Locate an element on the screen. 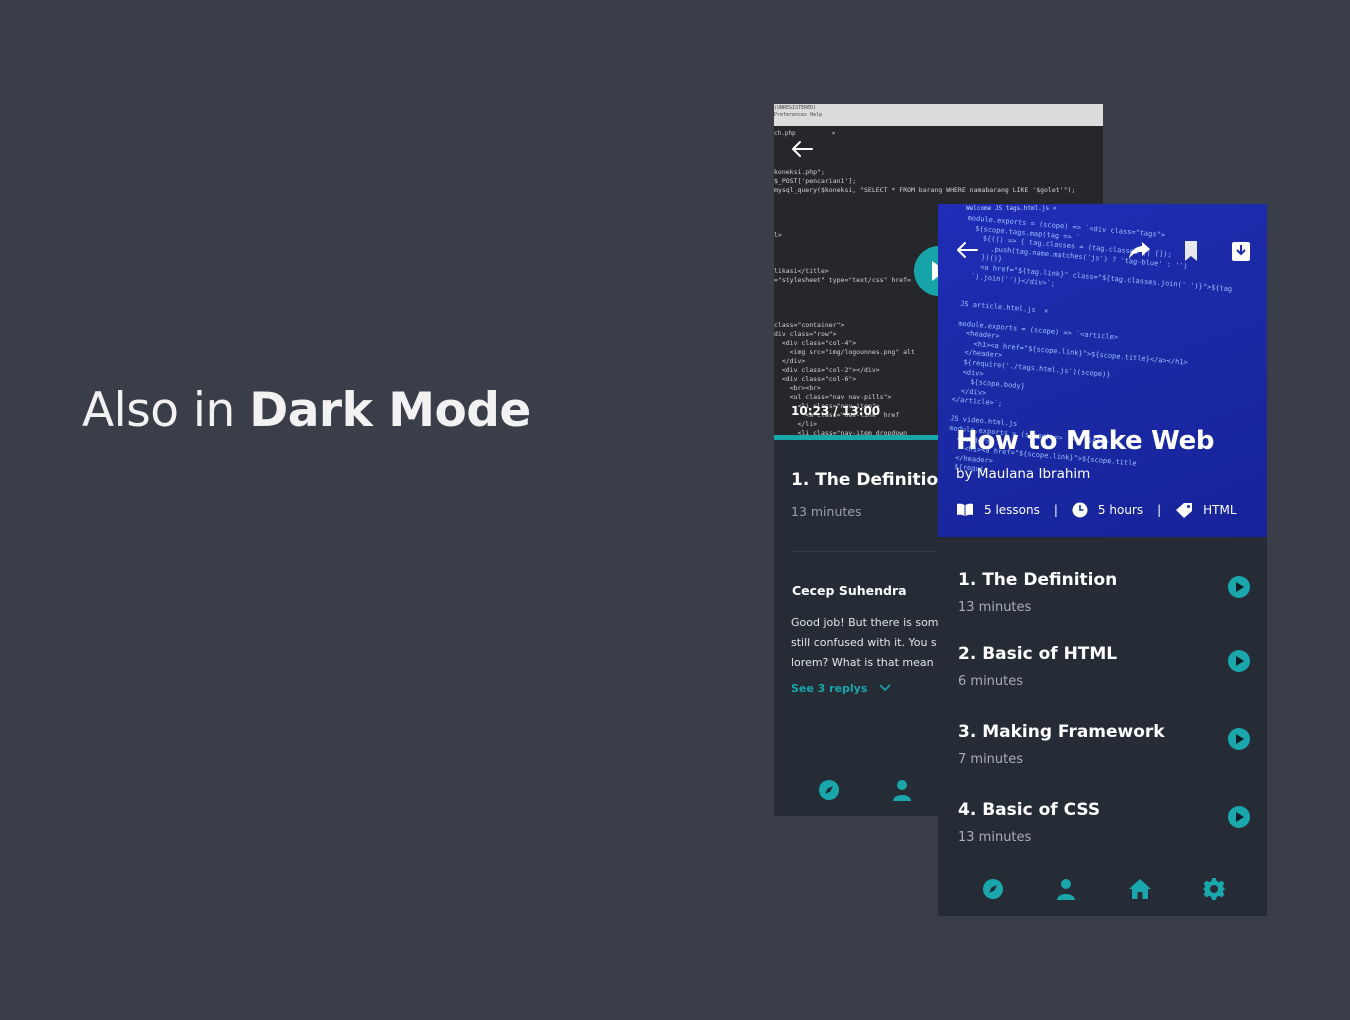  ide-menu-bar: (UNREGISTERED) Preferences Help is located at coordinates (938, 115).